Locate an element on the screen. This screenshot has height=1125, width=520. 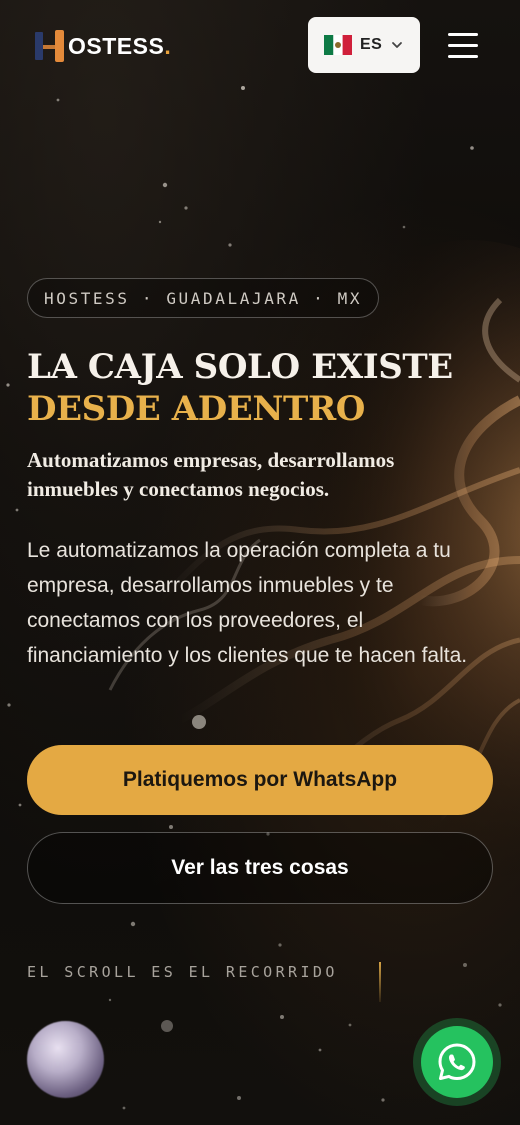
language-code: ES is located at coordinates (371, 44).